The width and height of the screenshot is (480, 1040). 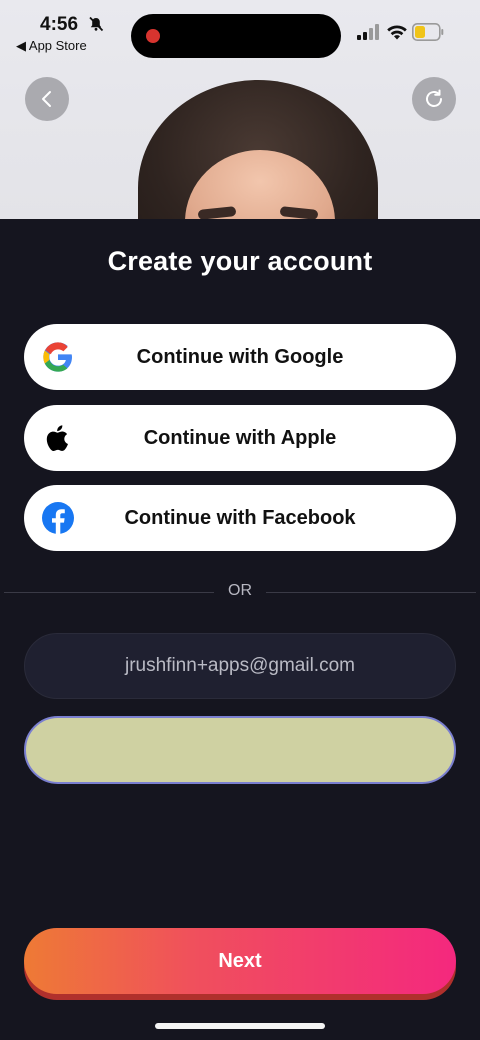 I want to click on or-label: OR, so click(x=240, y=590).